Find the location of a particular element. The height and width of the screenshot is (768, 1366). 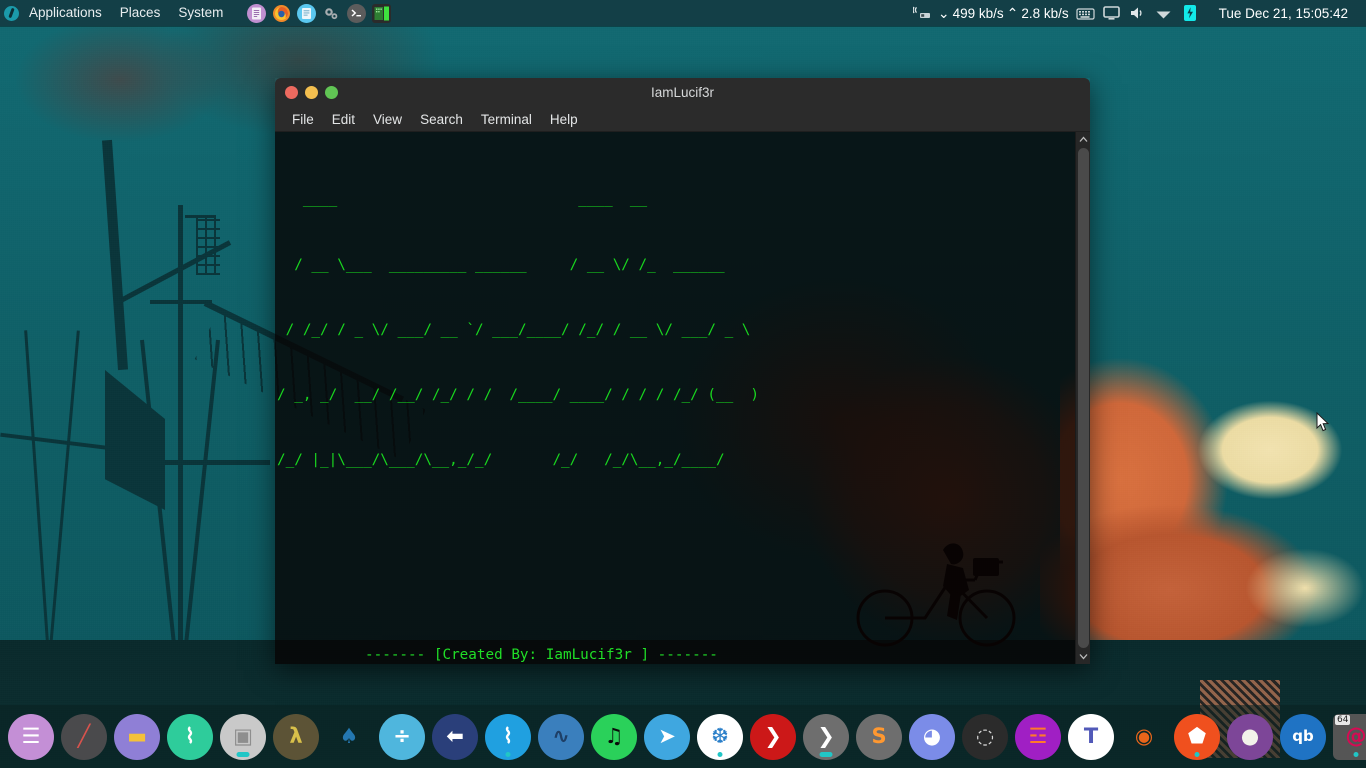

calculator-dock-icon-glyph: ÷ is located at coordinates (402, 736).